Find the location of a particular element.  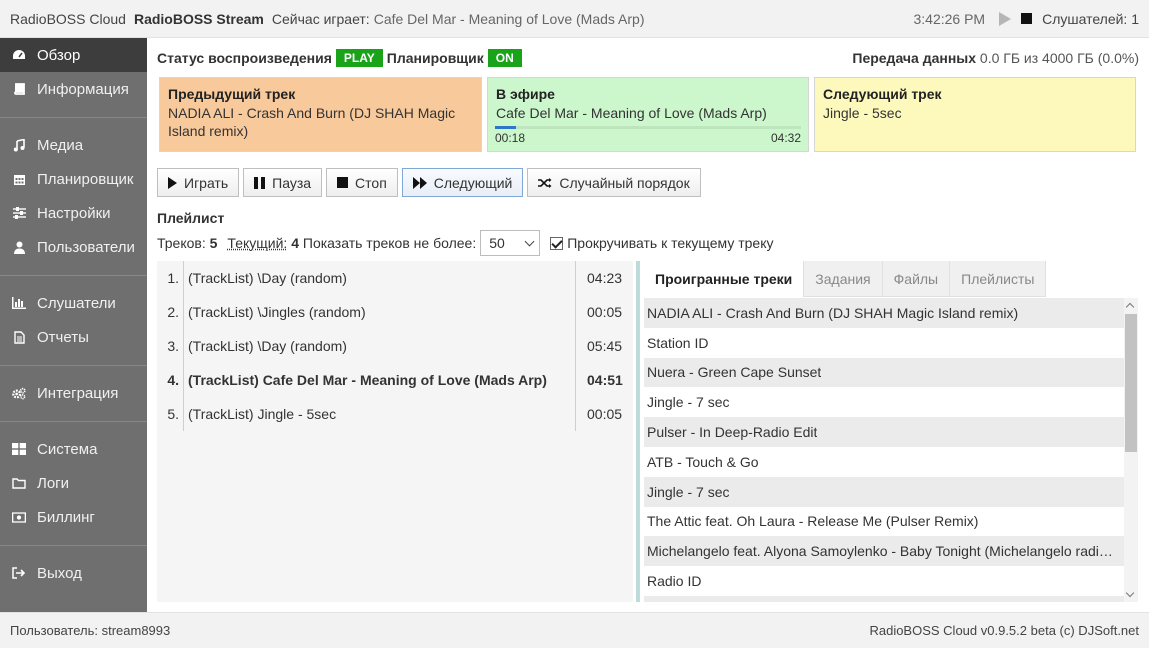

scroll-up-icon is located at coordinates (1130, 307).